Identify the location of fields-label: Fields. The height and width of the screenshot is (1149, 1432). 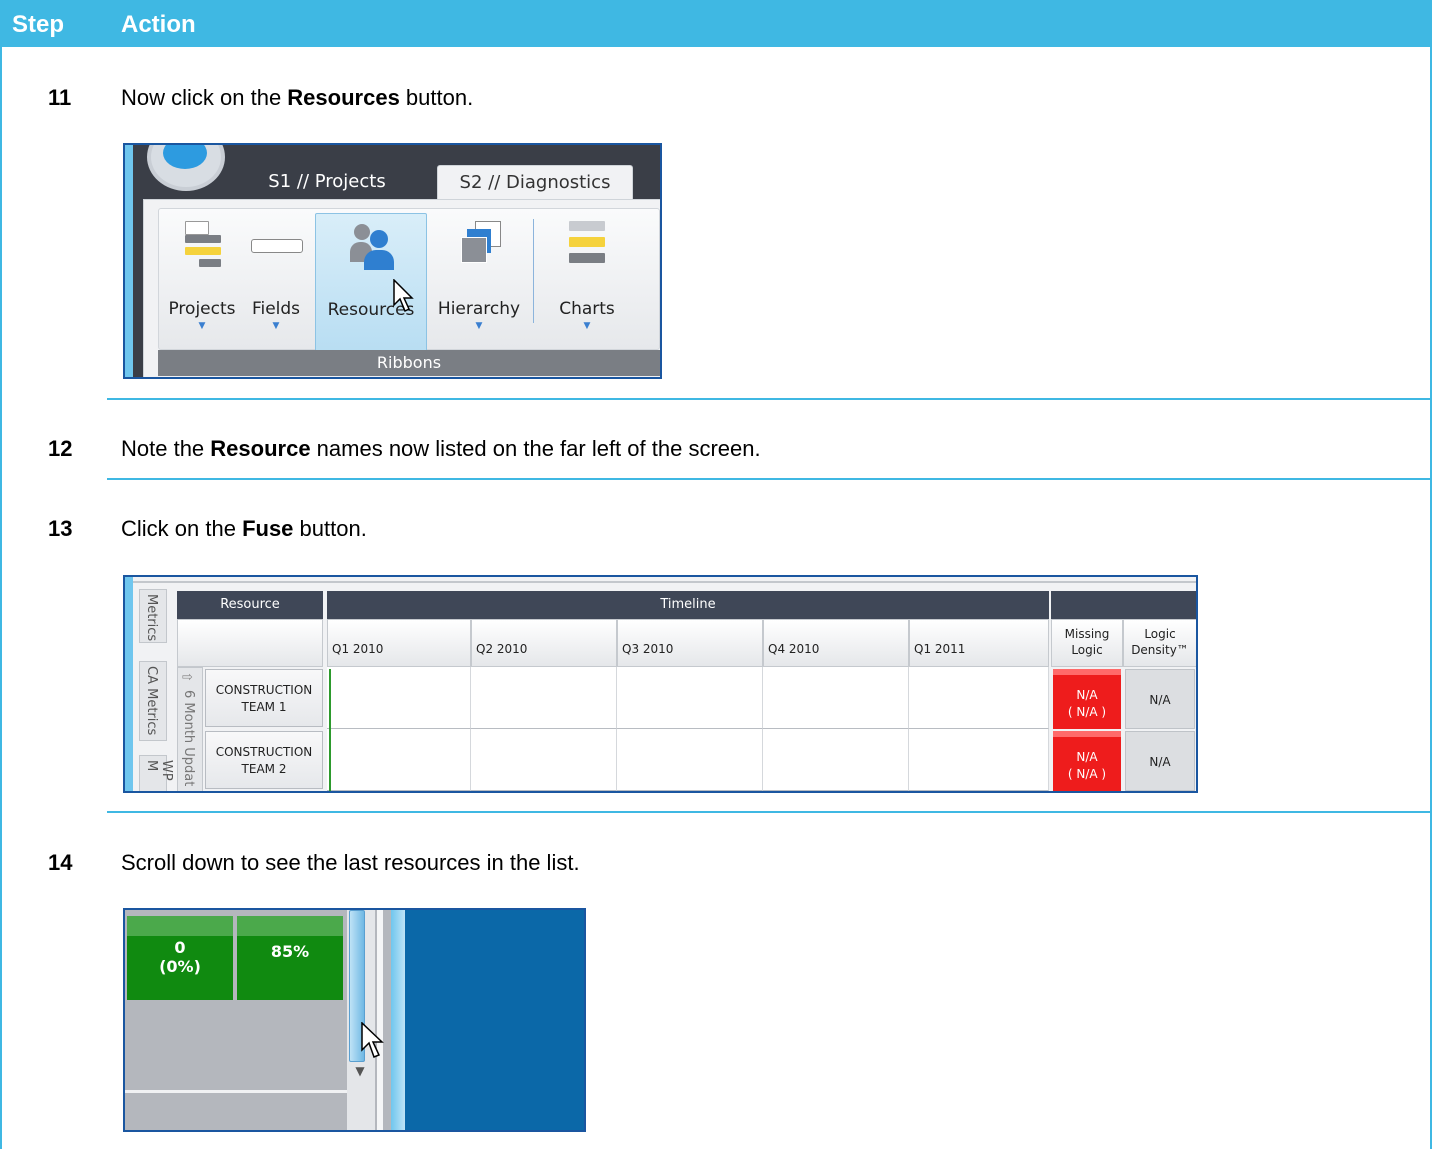
(276, 309).